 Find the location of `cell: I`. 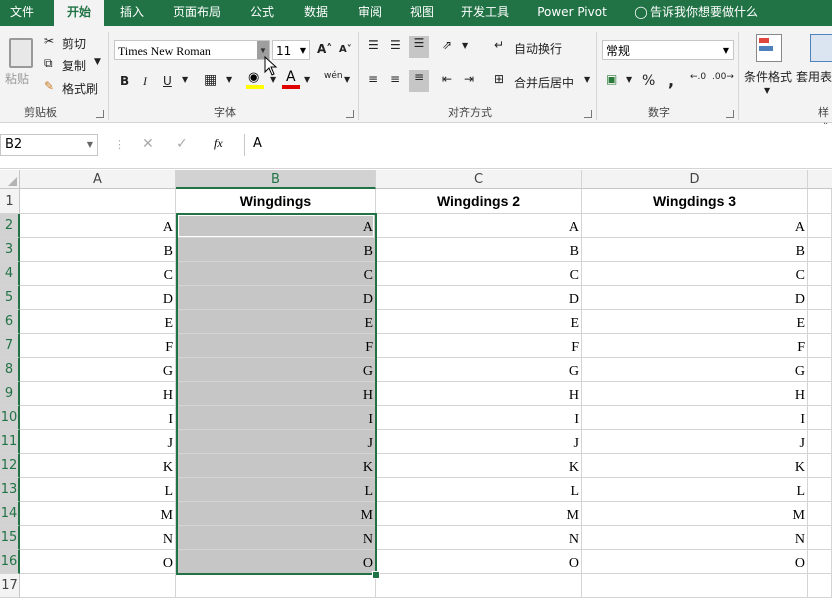

cell: I is located at coordinates (695, 418).